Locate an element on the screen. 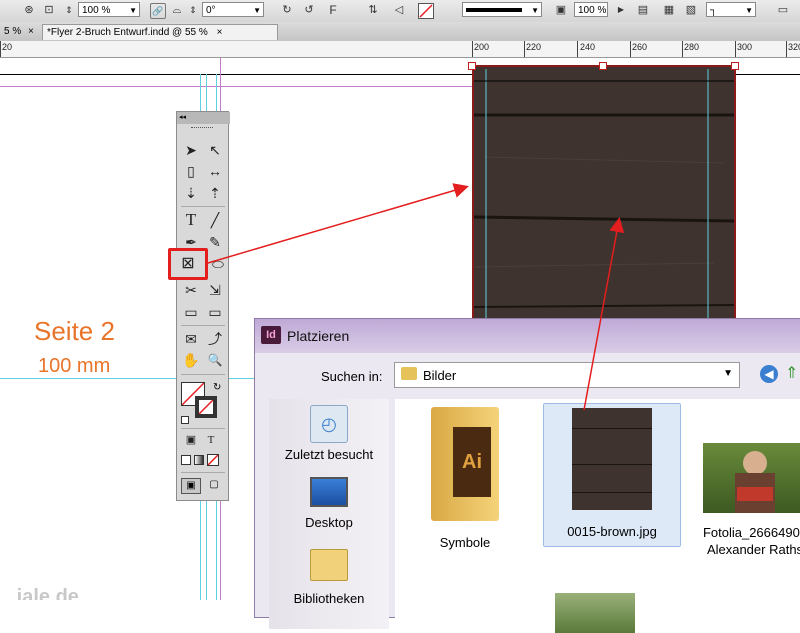 The image size is (800, 633). arrow-to-frame is located at coordinates (338, 223).